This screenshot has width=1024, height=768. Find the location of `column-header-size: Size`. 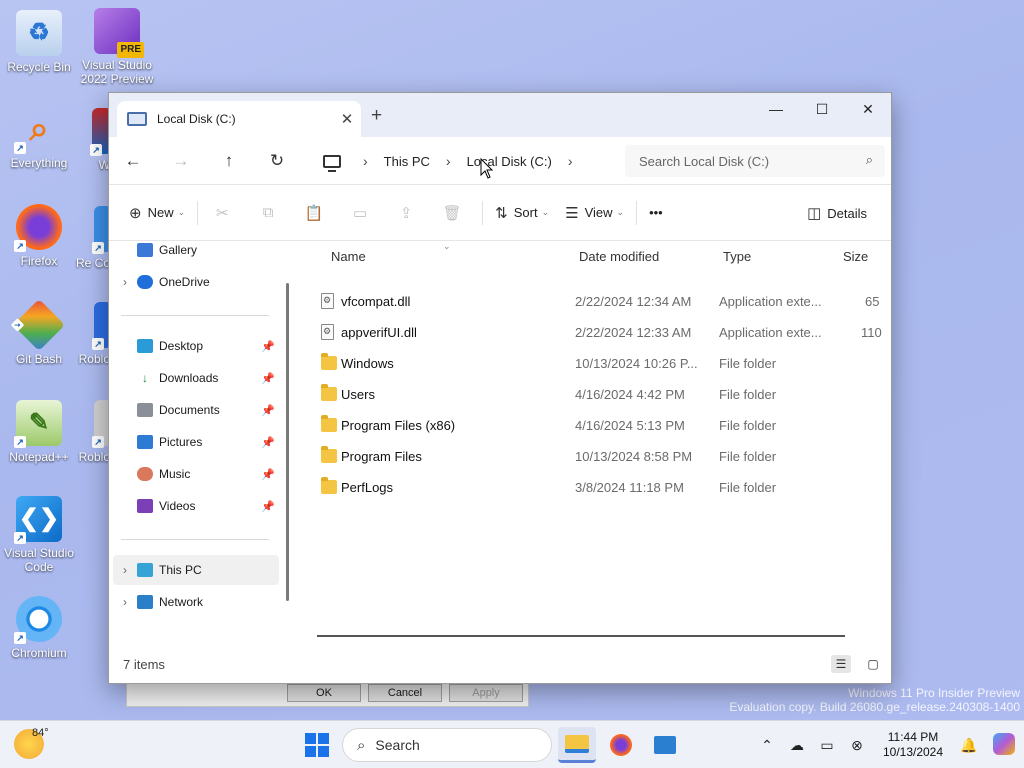

column-header-size: Size is located at coordinates (855, 257).